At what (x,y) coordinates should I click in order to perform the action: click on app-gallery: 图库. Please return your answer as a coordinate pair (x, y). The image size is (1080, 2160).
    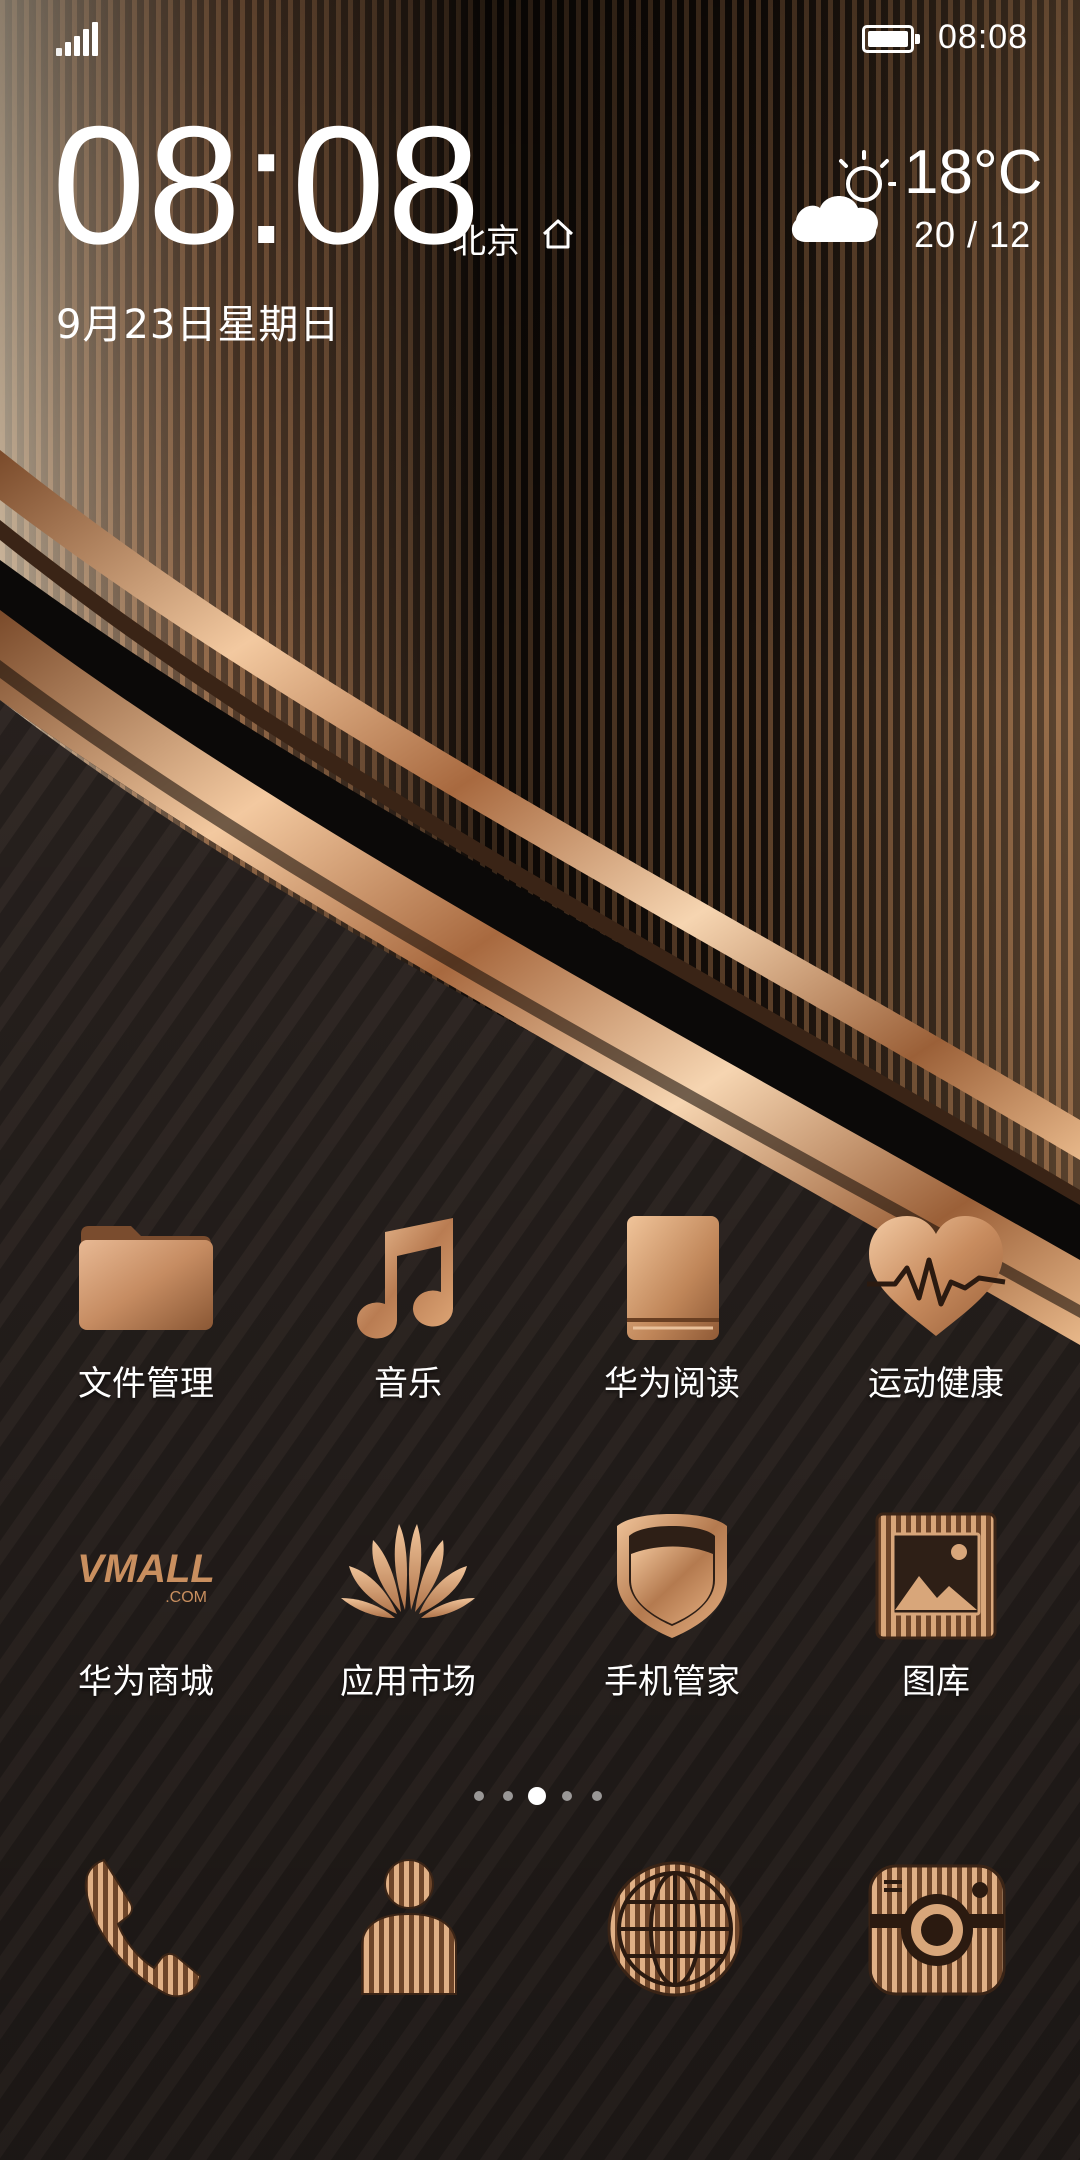
    Looking at the image, I should click on (936, 1606).